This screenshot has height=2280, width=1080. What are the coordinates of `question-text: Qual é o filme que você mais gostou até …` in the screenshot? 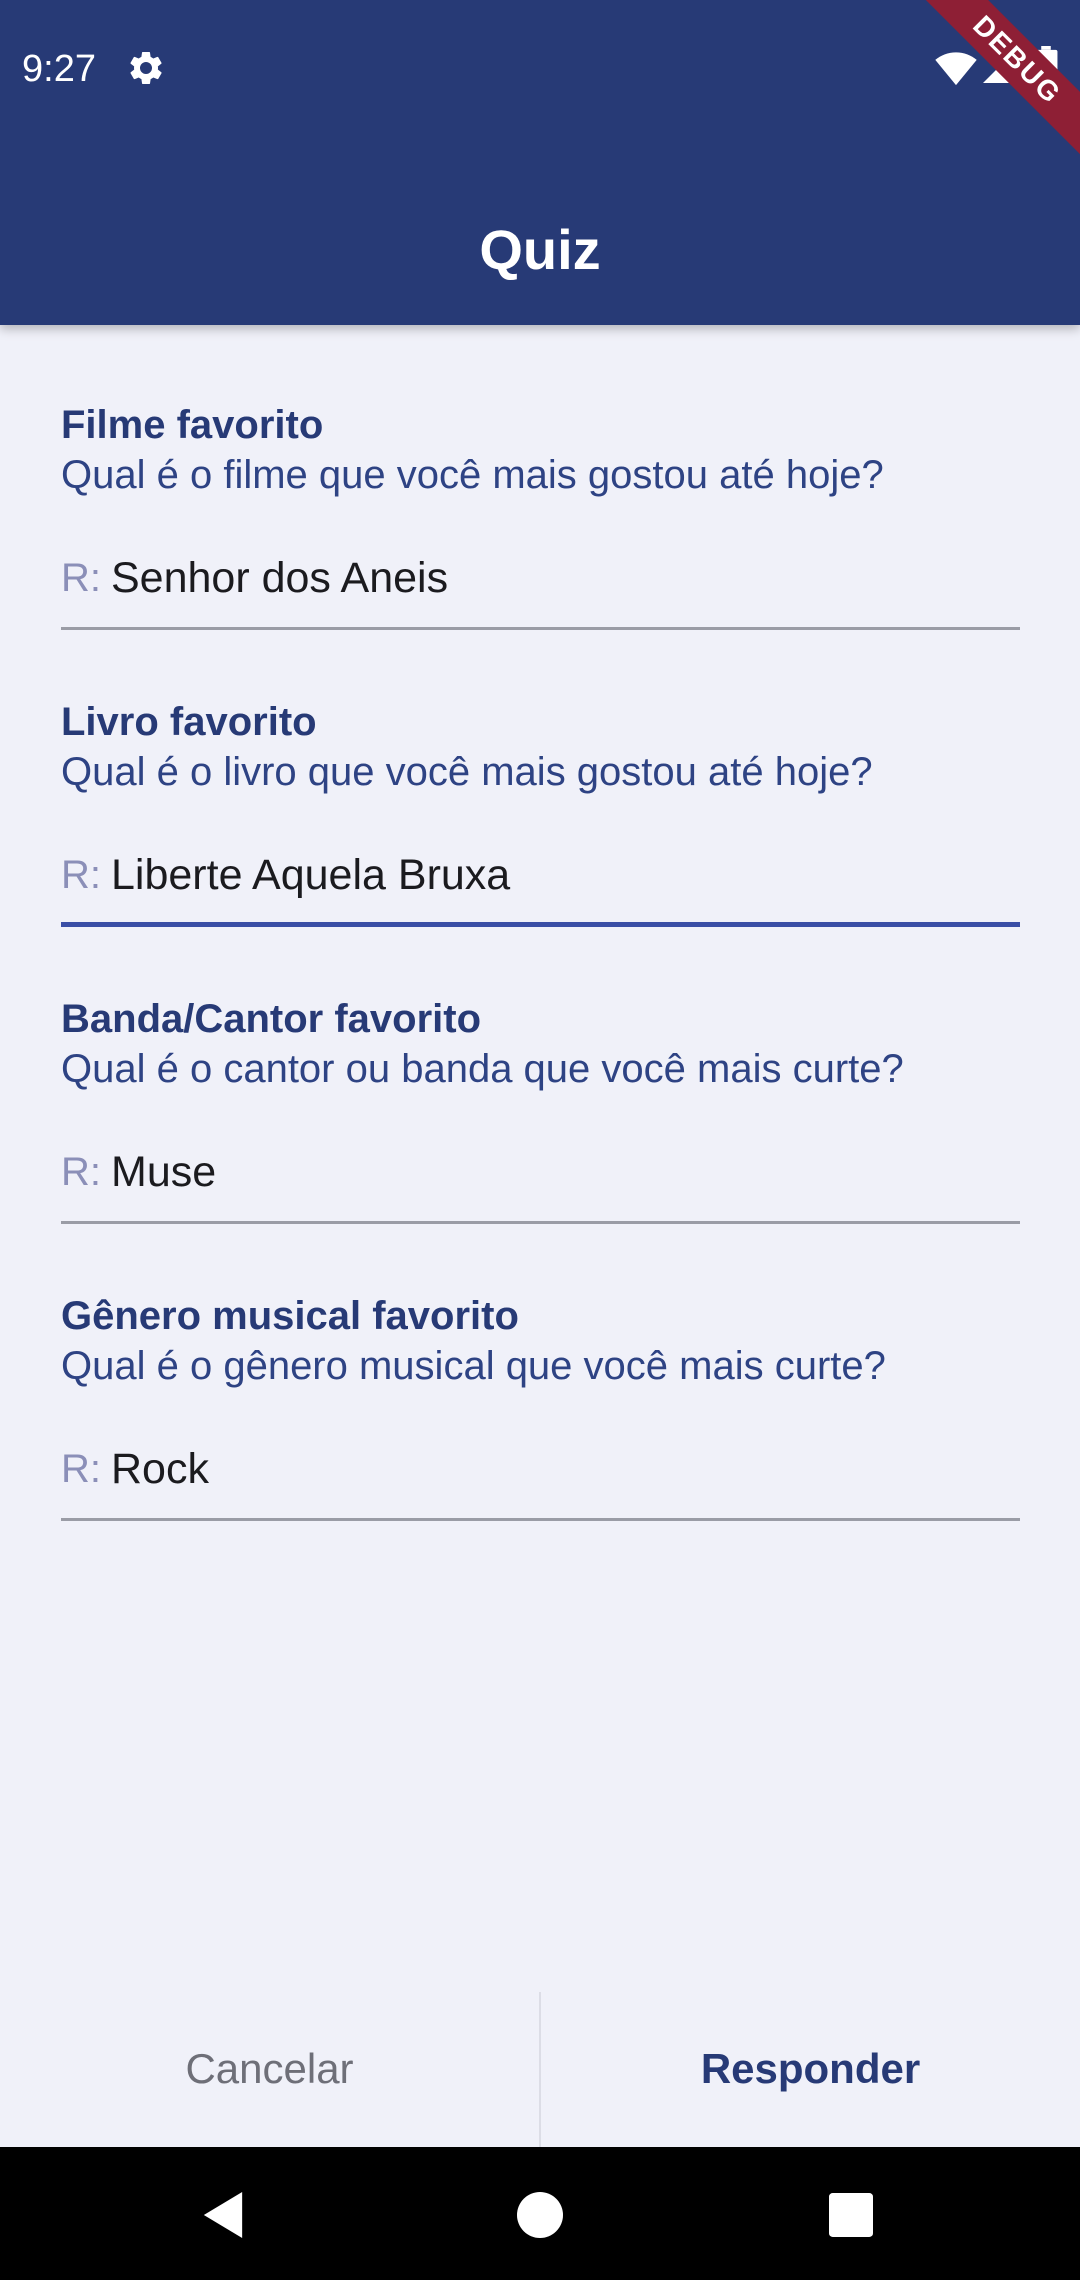 It's located at (472, 475).